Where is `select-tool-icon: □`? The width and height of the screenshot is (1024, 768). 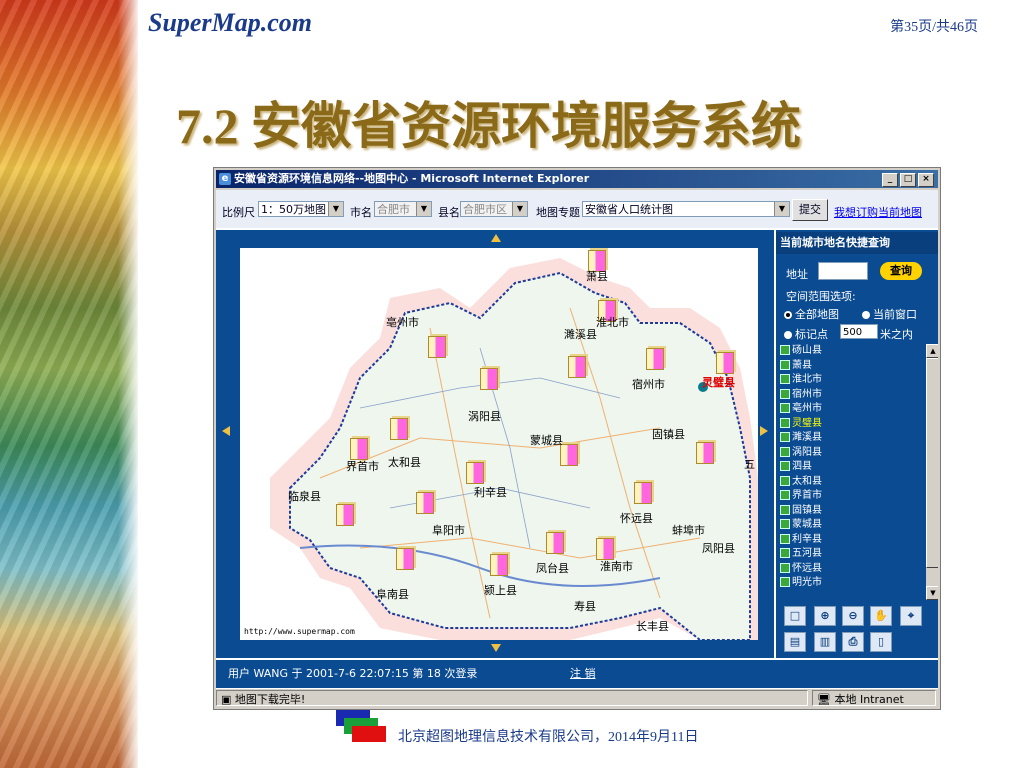 select-tool-icon: □ is located at coordinates (795, 616).